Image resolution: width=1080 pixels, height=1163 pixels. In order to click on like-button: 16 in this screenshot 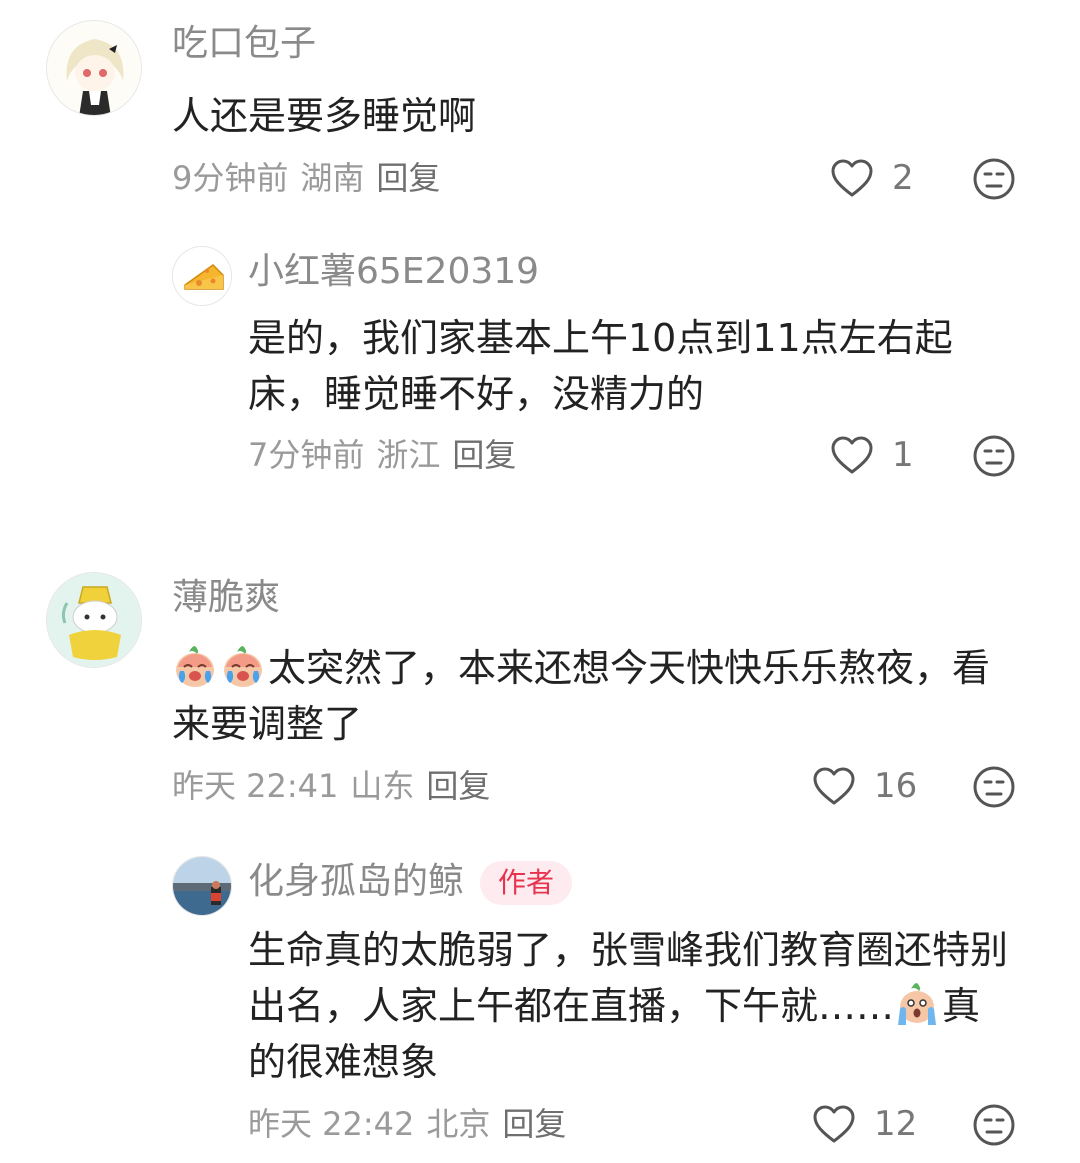, I will do `click(864, 786)`.